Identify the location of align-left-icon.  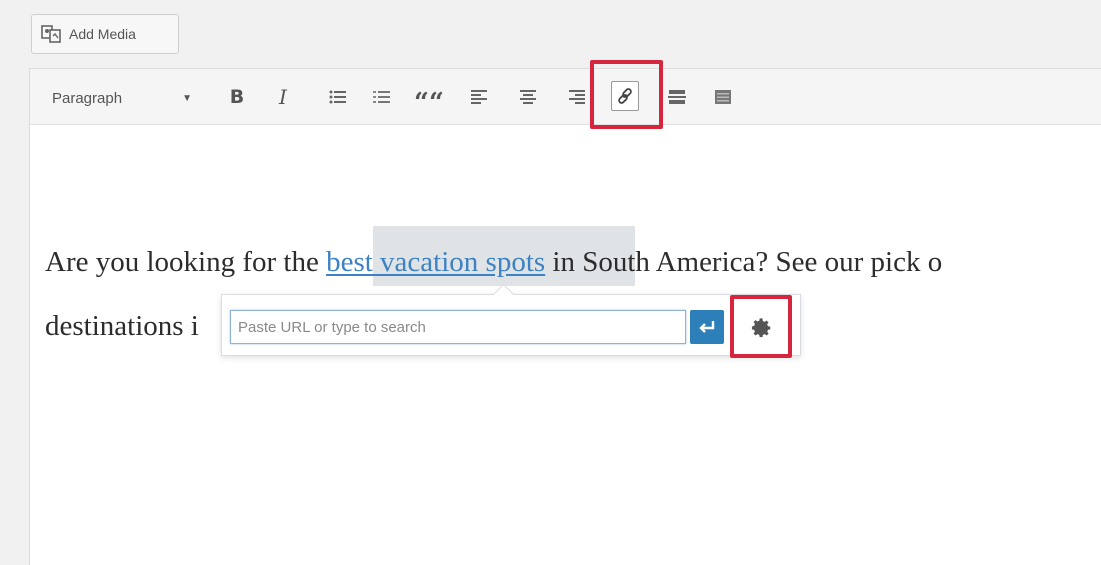
(479, 97).